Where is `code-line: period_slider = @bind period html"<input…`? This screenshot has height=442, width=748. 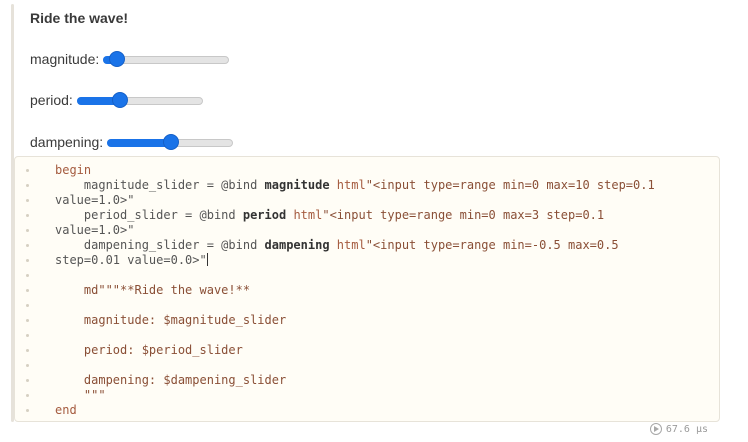
code-line: period_slider = @bind period html"<input… is located at coordinates (330, 215).